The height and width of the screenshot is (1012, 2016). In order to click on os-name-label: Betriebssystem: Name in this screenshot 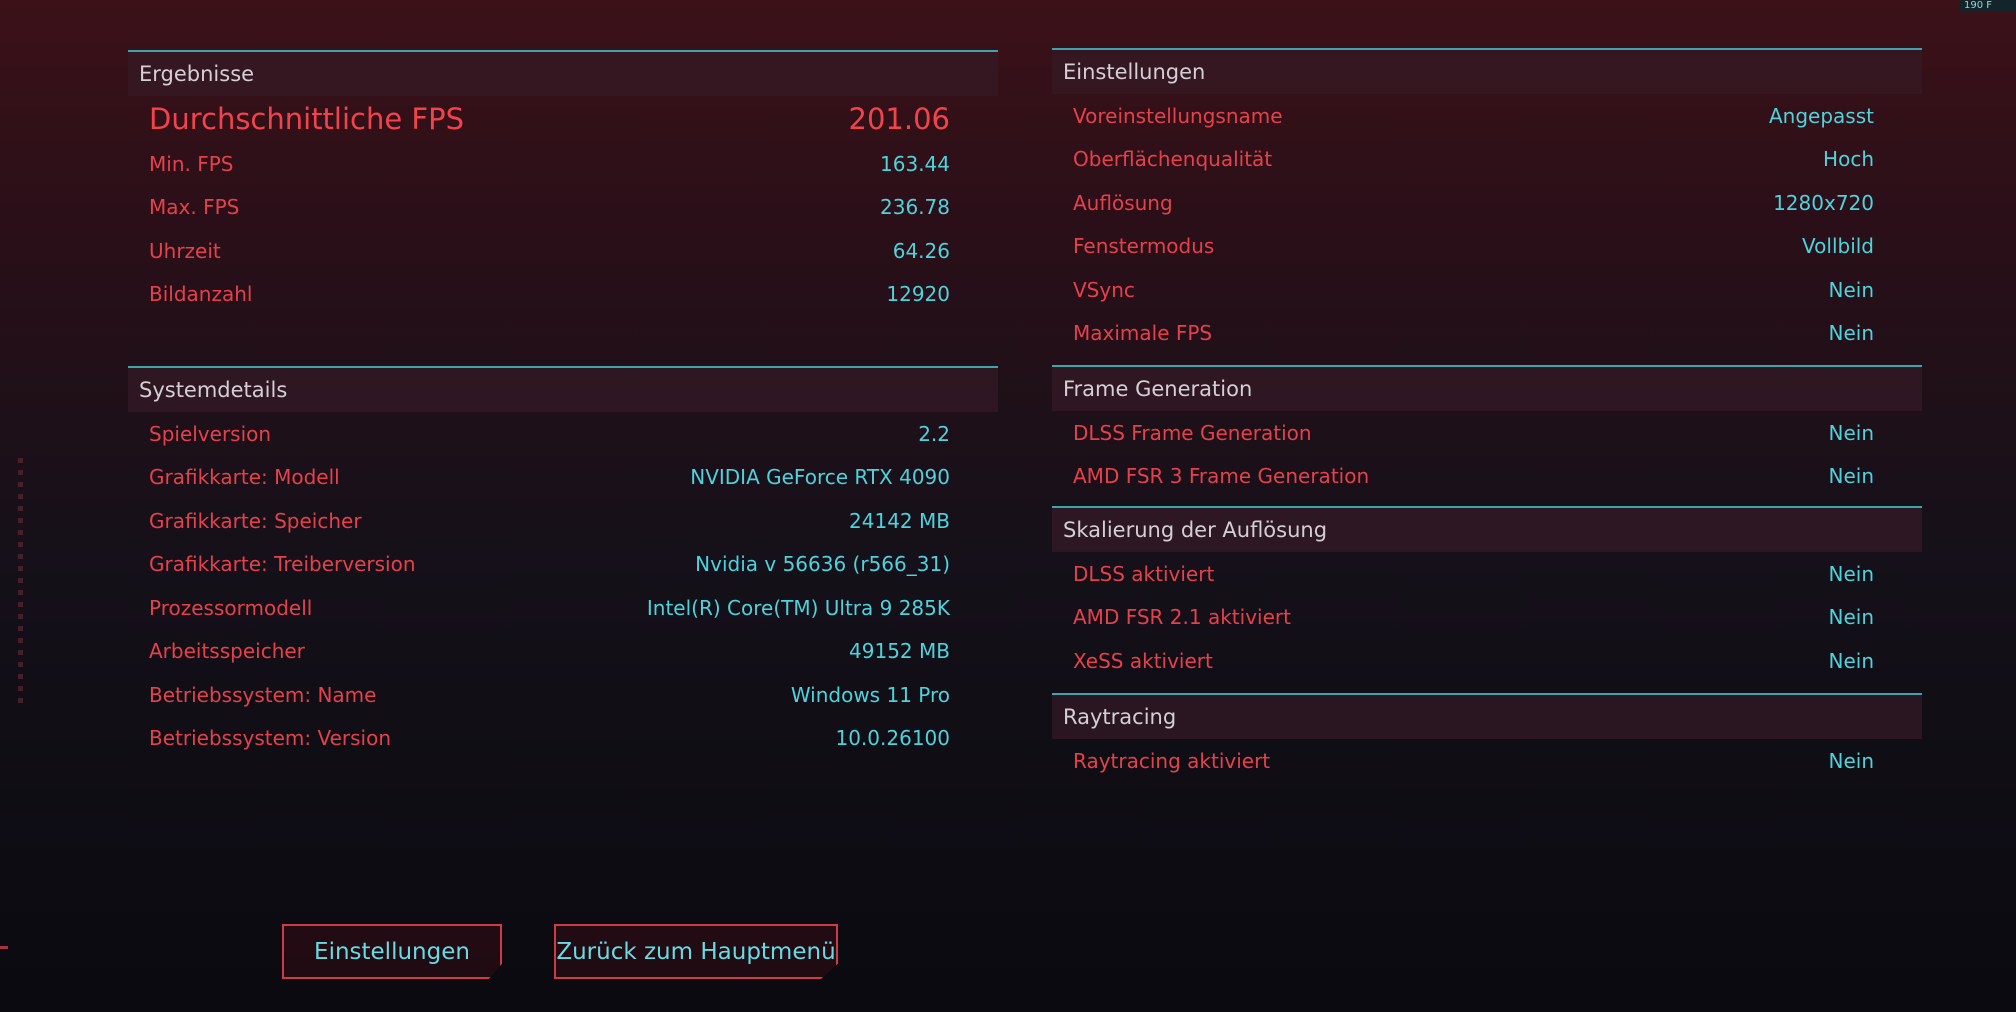, I will do `click(263, 694)`.